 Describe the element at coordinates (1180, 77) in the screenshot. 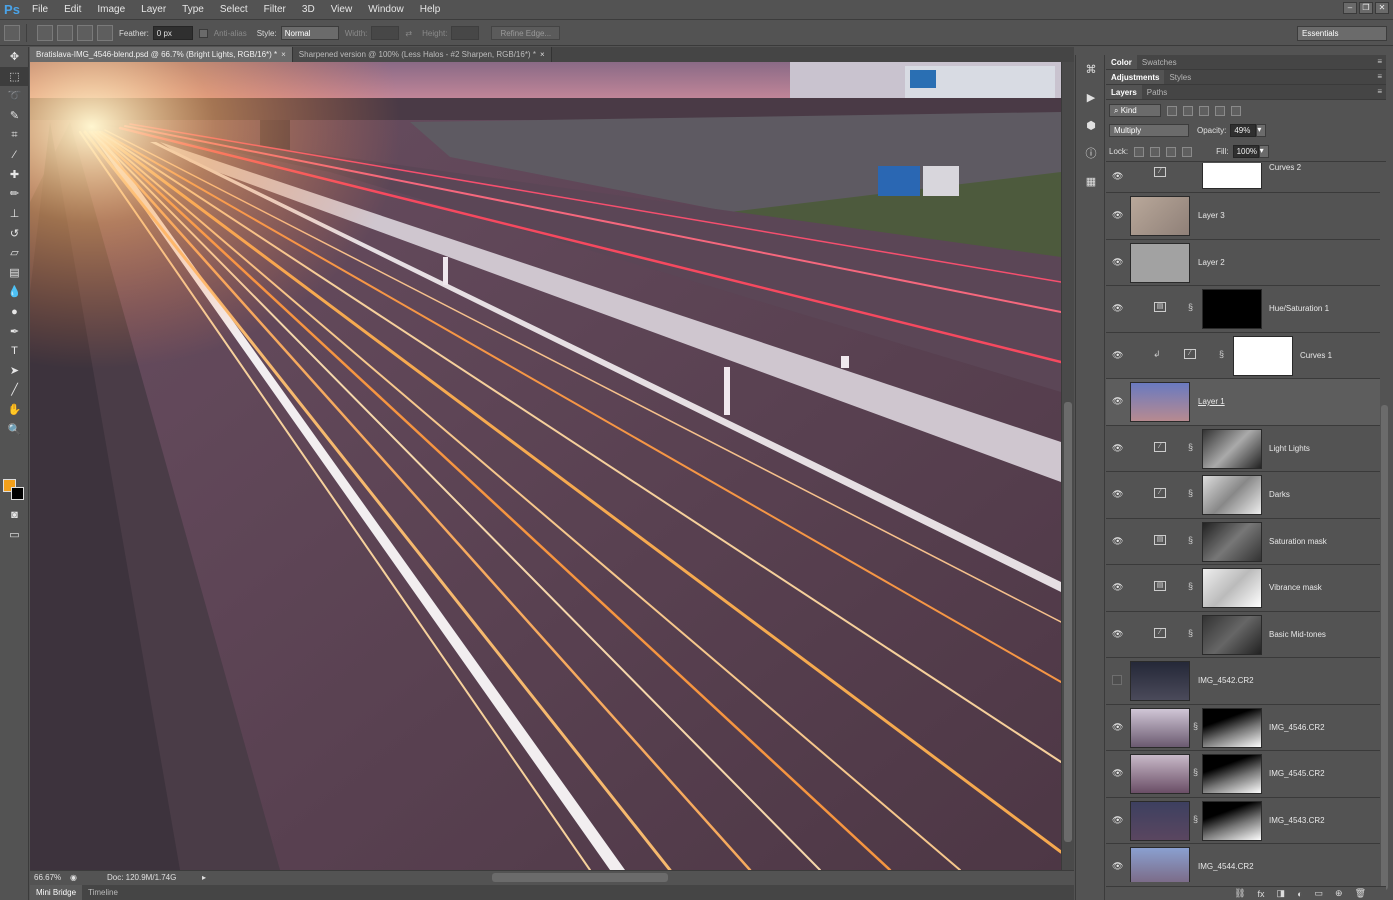

I see `tab-styles: Styles` at that location.